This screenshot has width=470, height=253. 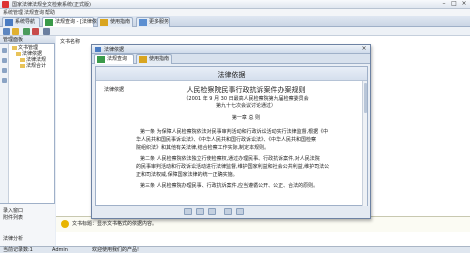 I want to click on maximize-button: □, so click(x=454, y=4).